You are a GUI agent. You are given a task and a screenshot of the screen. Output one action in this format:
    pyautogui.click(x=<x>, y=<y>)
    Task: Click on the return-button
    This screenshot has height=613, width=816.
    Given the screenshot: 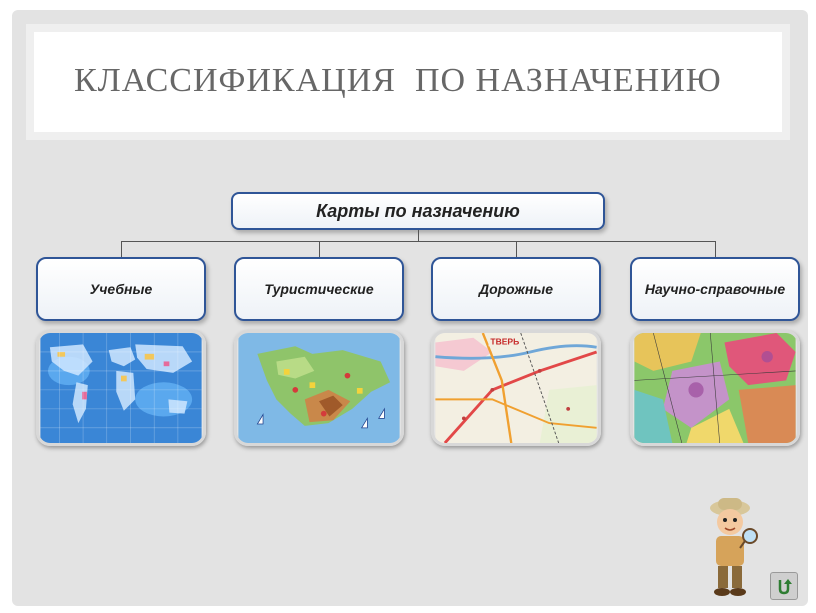 What is the action you would take?
    pyautogui.click(x=784, y=586)
    